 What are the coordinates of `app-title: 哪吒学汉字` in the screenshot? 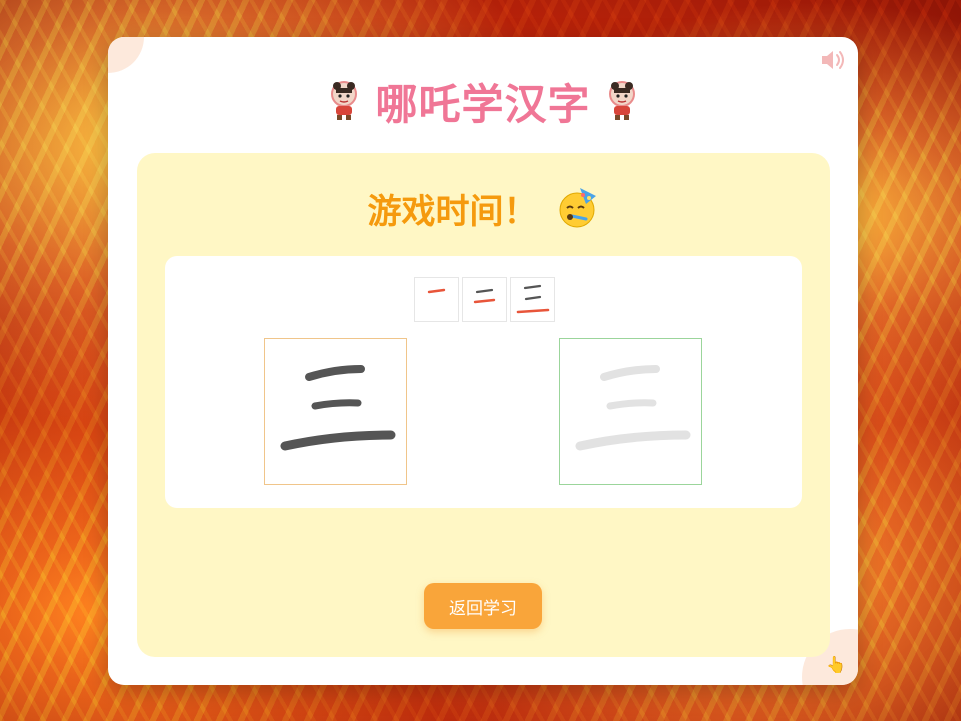 It's located at (483, 104).